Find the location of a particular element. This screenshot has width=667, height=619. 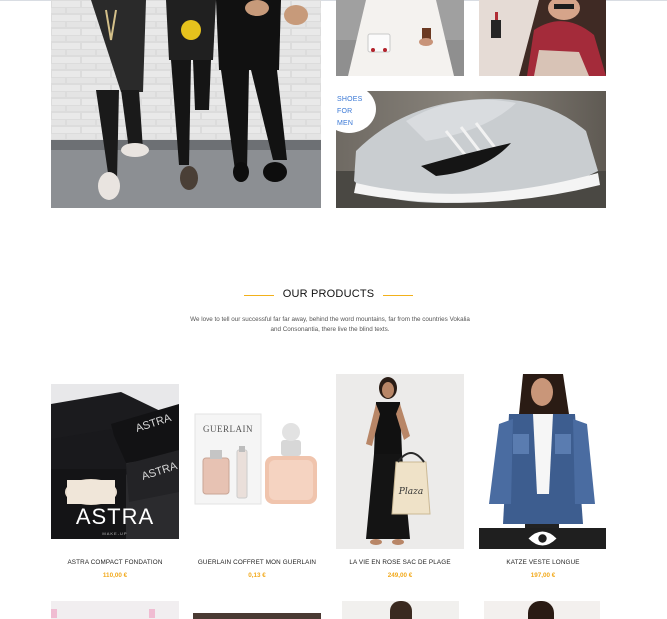

product-image-peek-4-hair is located at coordinates (541, 610).